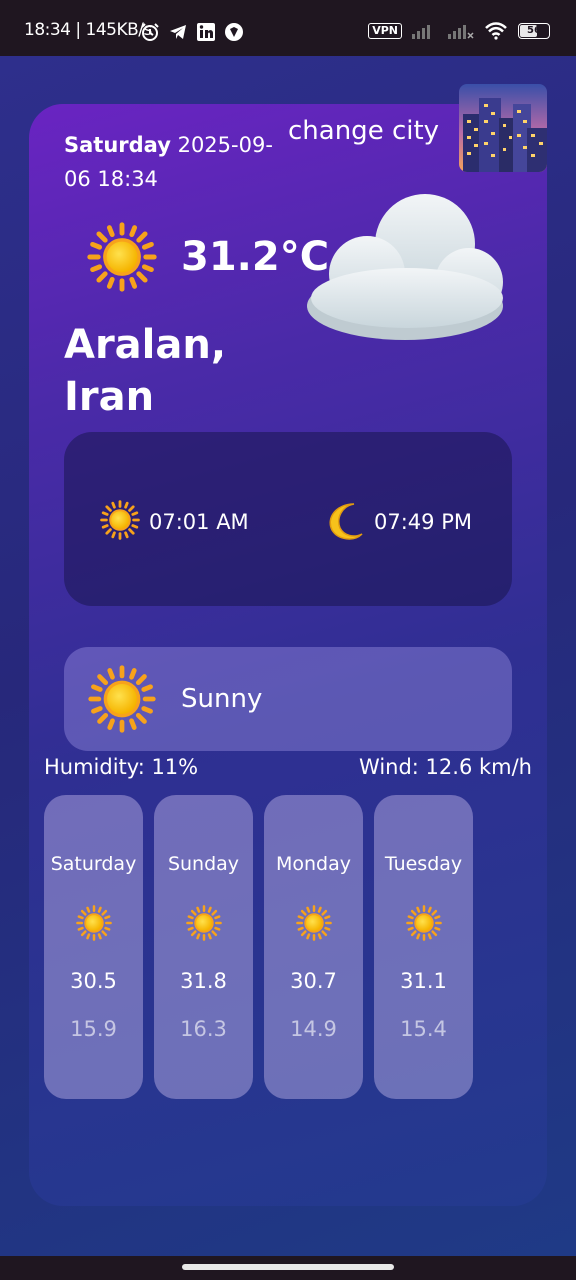 This screenshot has height=1280, width=576. What do you see at coordinates (192, 32) in the screenshot?
I see `notification-icons` at bounding box center [192, 32].